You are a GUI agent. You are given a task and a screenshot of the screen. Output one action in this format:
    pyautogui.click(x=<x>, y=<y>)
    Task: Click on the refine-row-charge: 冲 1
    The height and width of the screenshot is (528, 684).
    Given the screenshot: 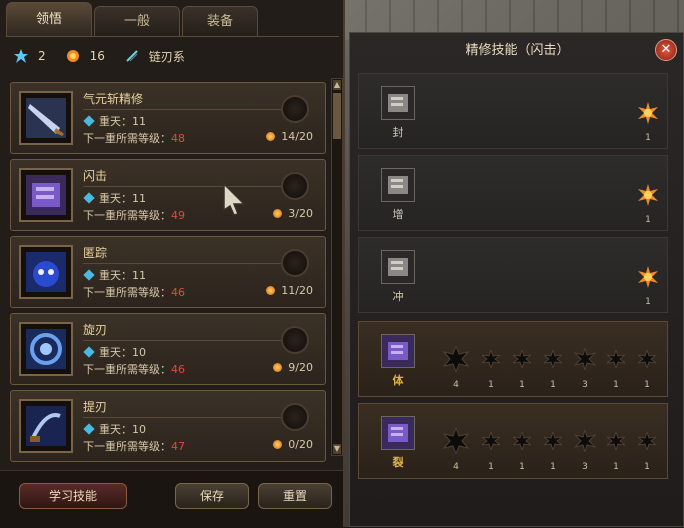 What is the action you would take?
    pyautogui.click(x=513, y=275)
    